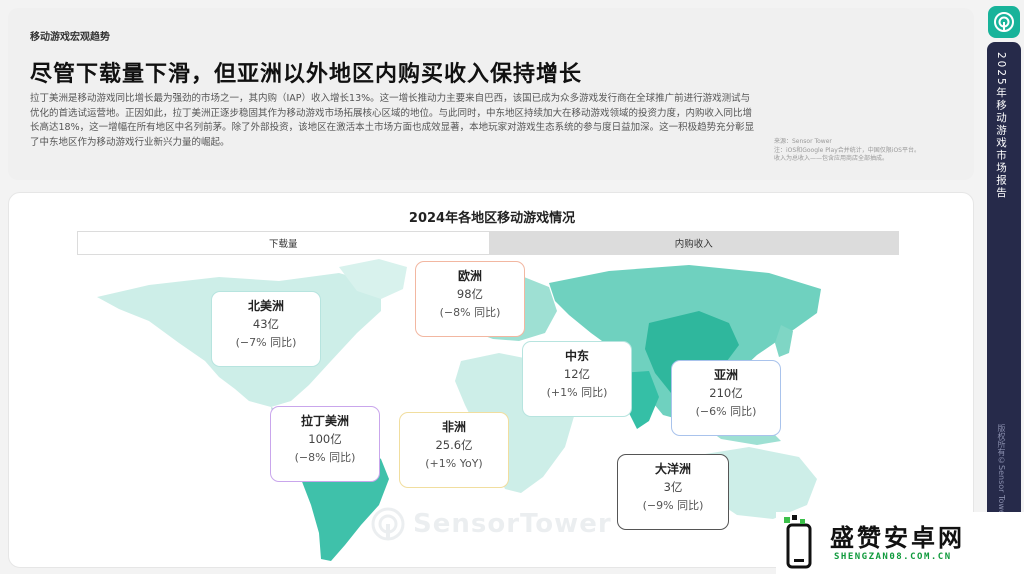  What do you see at coordinates (672, 469) in the screenshot?
I see `region-name: 大洋洲` at bounding box center [672, 469].